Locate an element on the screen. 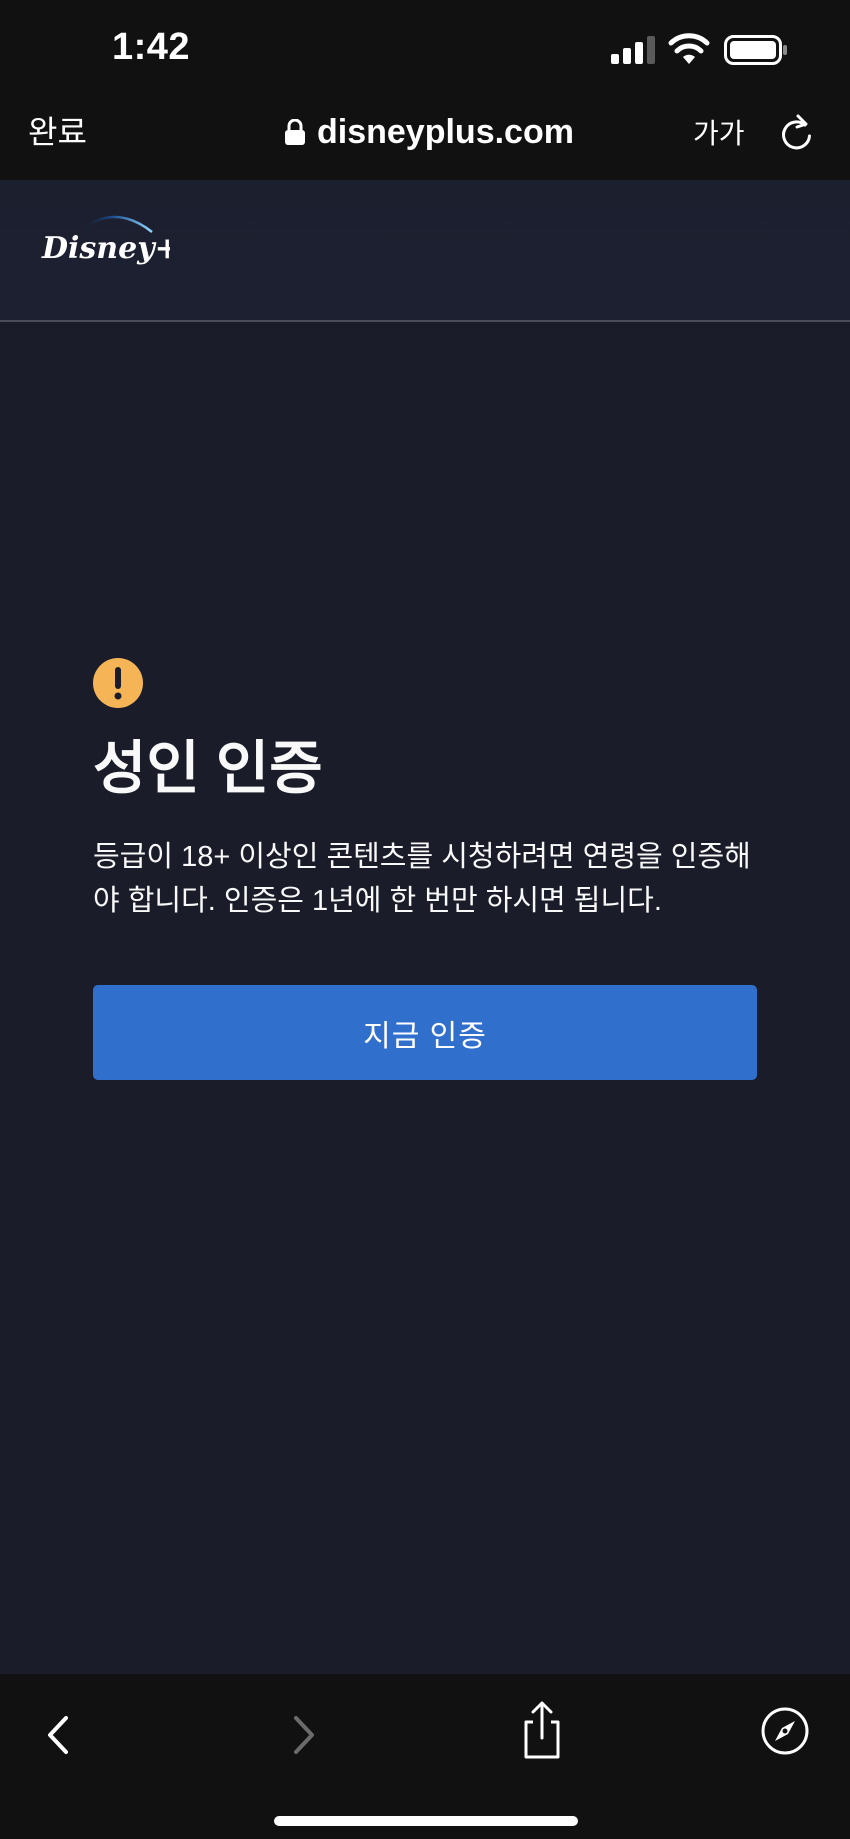 Image resolution: width=850 pixels, height=1839 pixels. disney-plus-logo: Disney+ is located at coordinates (105, 242).